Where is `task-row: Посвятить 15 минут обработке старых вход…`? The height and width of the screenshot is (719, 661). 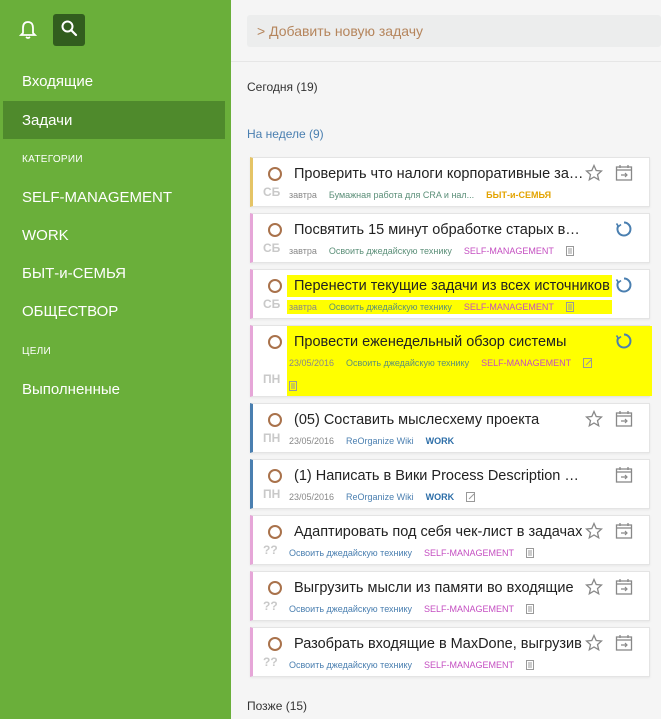
task-row: Посвятить 15 минут обработке старых вход… is located at coordinates (450, 238).